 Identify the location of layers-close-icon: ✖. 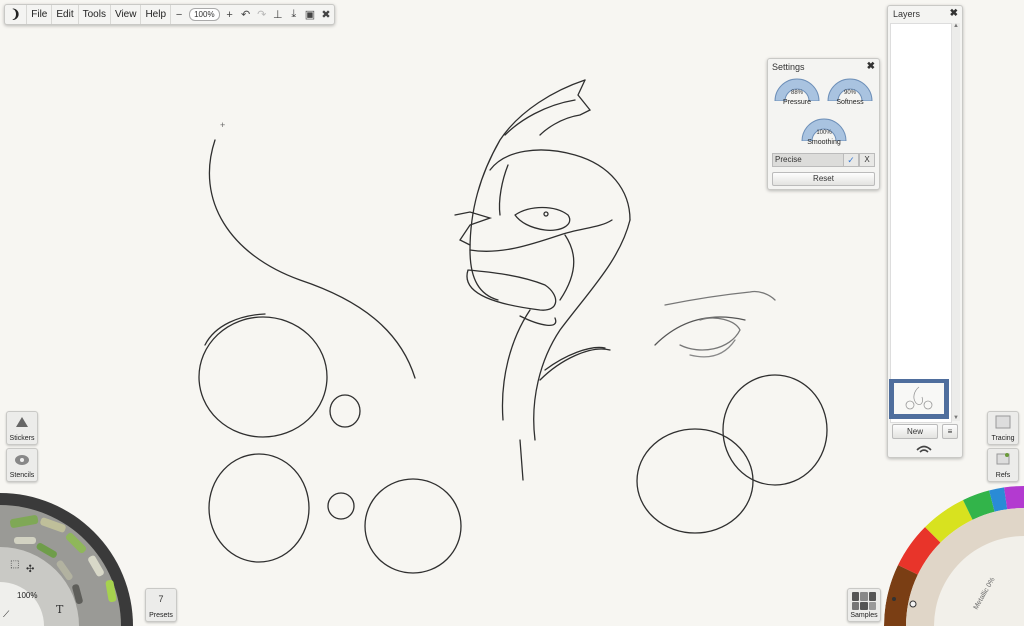
(954, 13).